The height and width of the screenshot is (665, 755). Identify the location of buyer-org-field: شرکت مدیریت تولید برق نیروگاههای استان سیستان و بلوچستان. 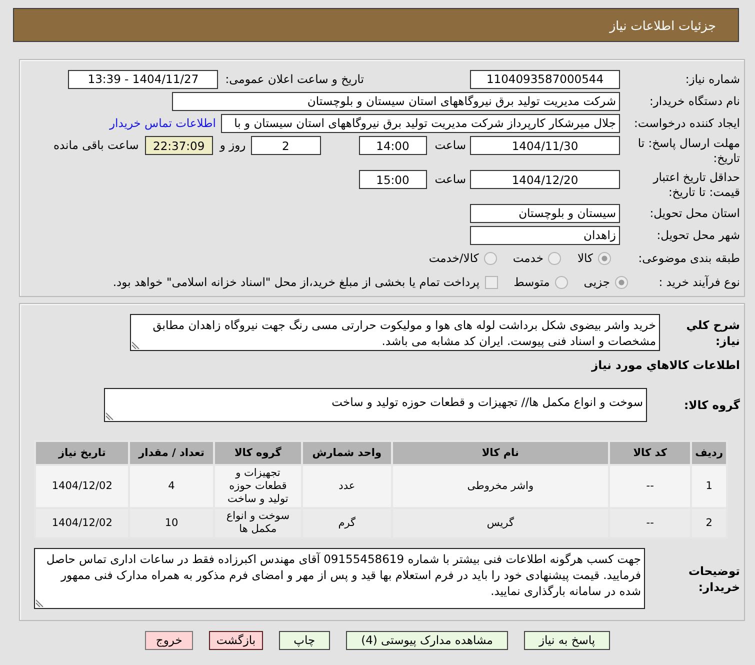
(396, 101).